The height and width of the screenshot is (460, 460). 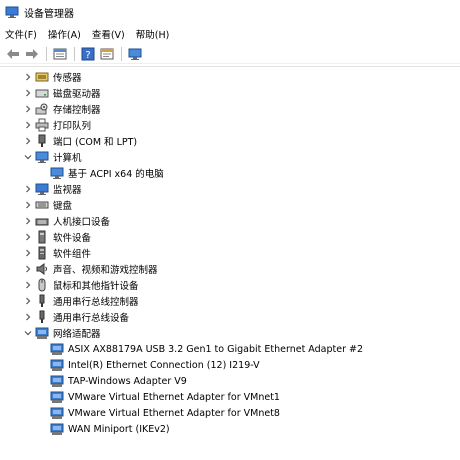 I want to click on tree-category: 键盘, so click(x=49, y=205).